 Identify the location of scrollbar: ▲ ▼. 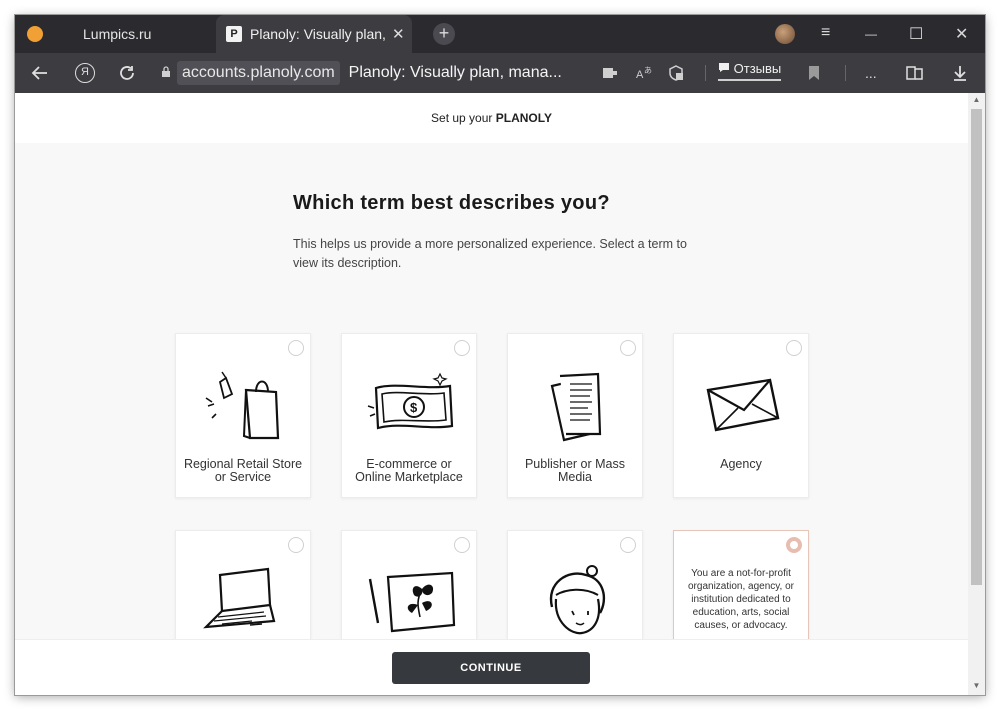
(976, 394).